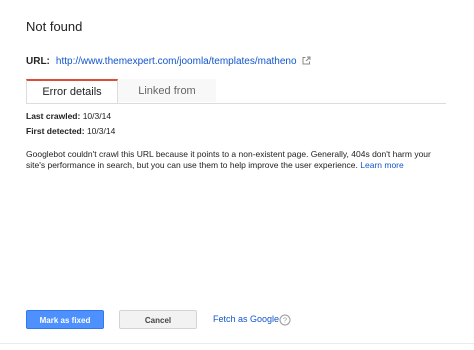 Image resolution: width=474 pixels, height=350 pixels. What do you see at coordinates (246, 319) in the screenshot?
I see `fetch-as-google-link: Fetch as Google` at bounding box center [246, 319].